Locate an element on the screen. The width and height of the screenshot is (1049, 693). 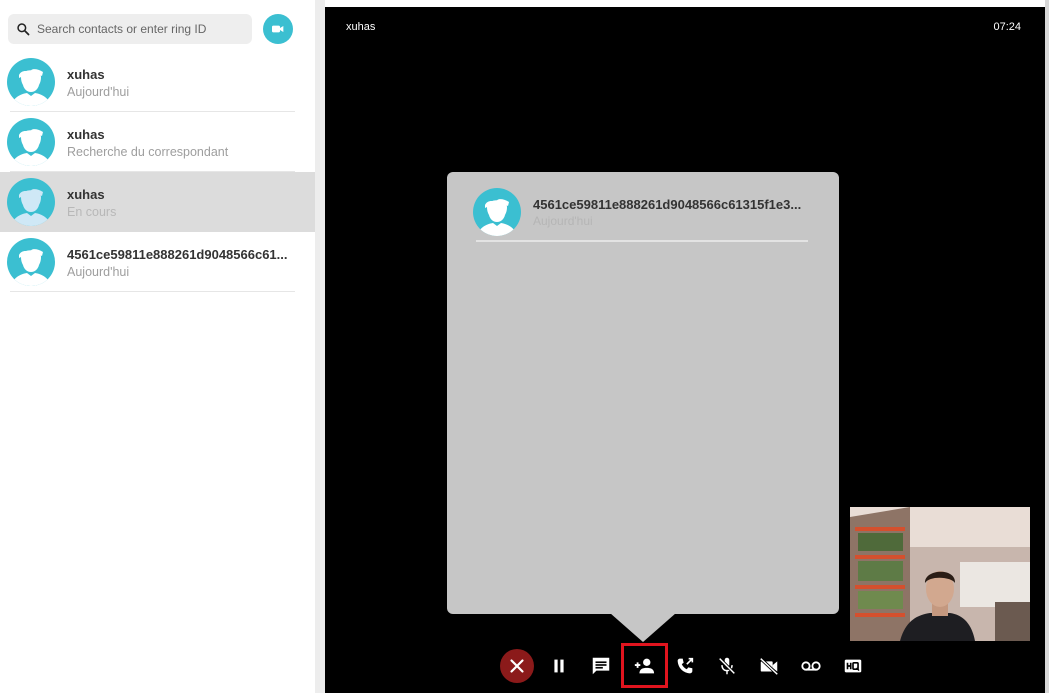
highlight-box is located at coordinates (644, 665).